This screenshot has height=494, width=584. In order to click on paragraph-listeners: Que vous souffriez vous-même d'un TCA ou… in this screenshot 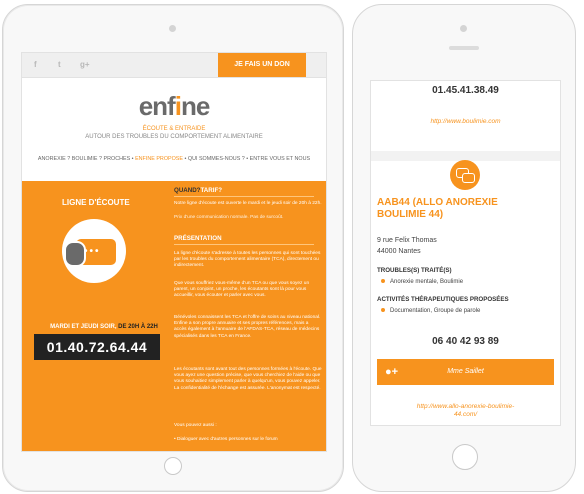, I will do `click(242, 290)`.